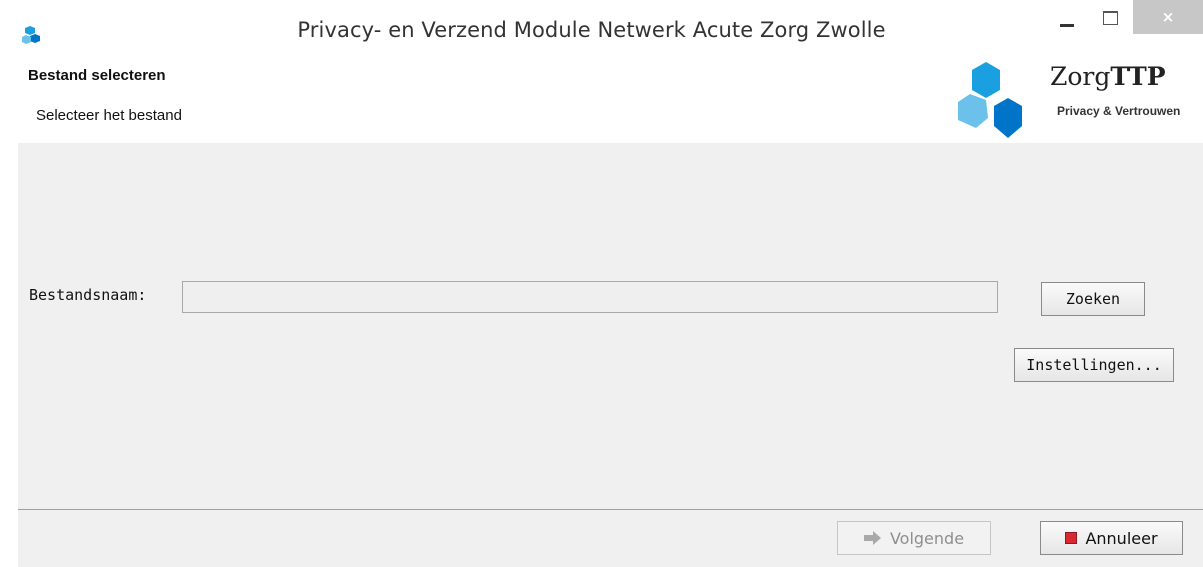  Describe the element at coordinates (1138, 76) in the screenshot. I see `logo-word-ttp: TTP` at that location.